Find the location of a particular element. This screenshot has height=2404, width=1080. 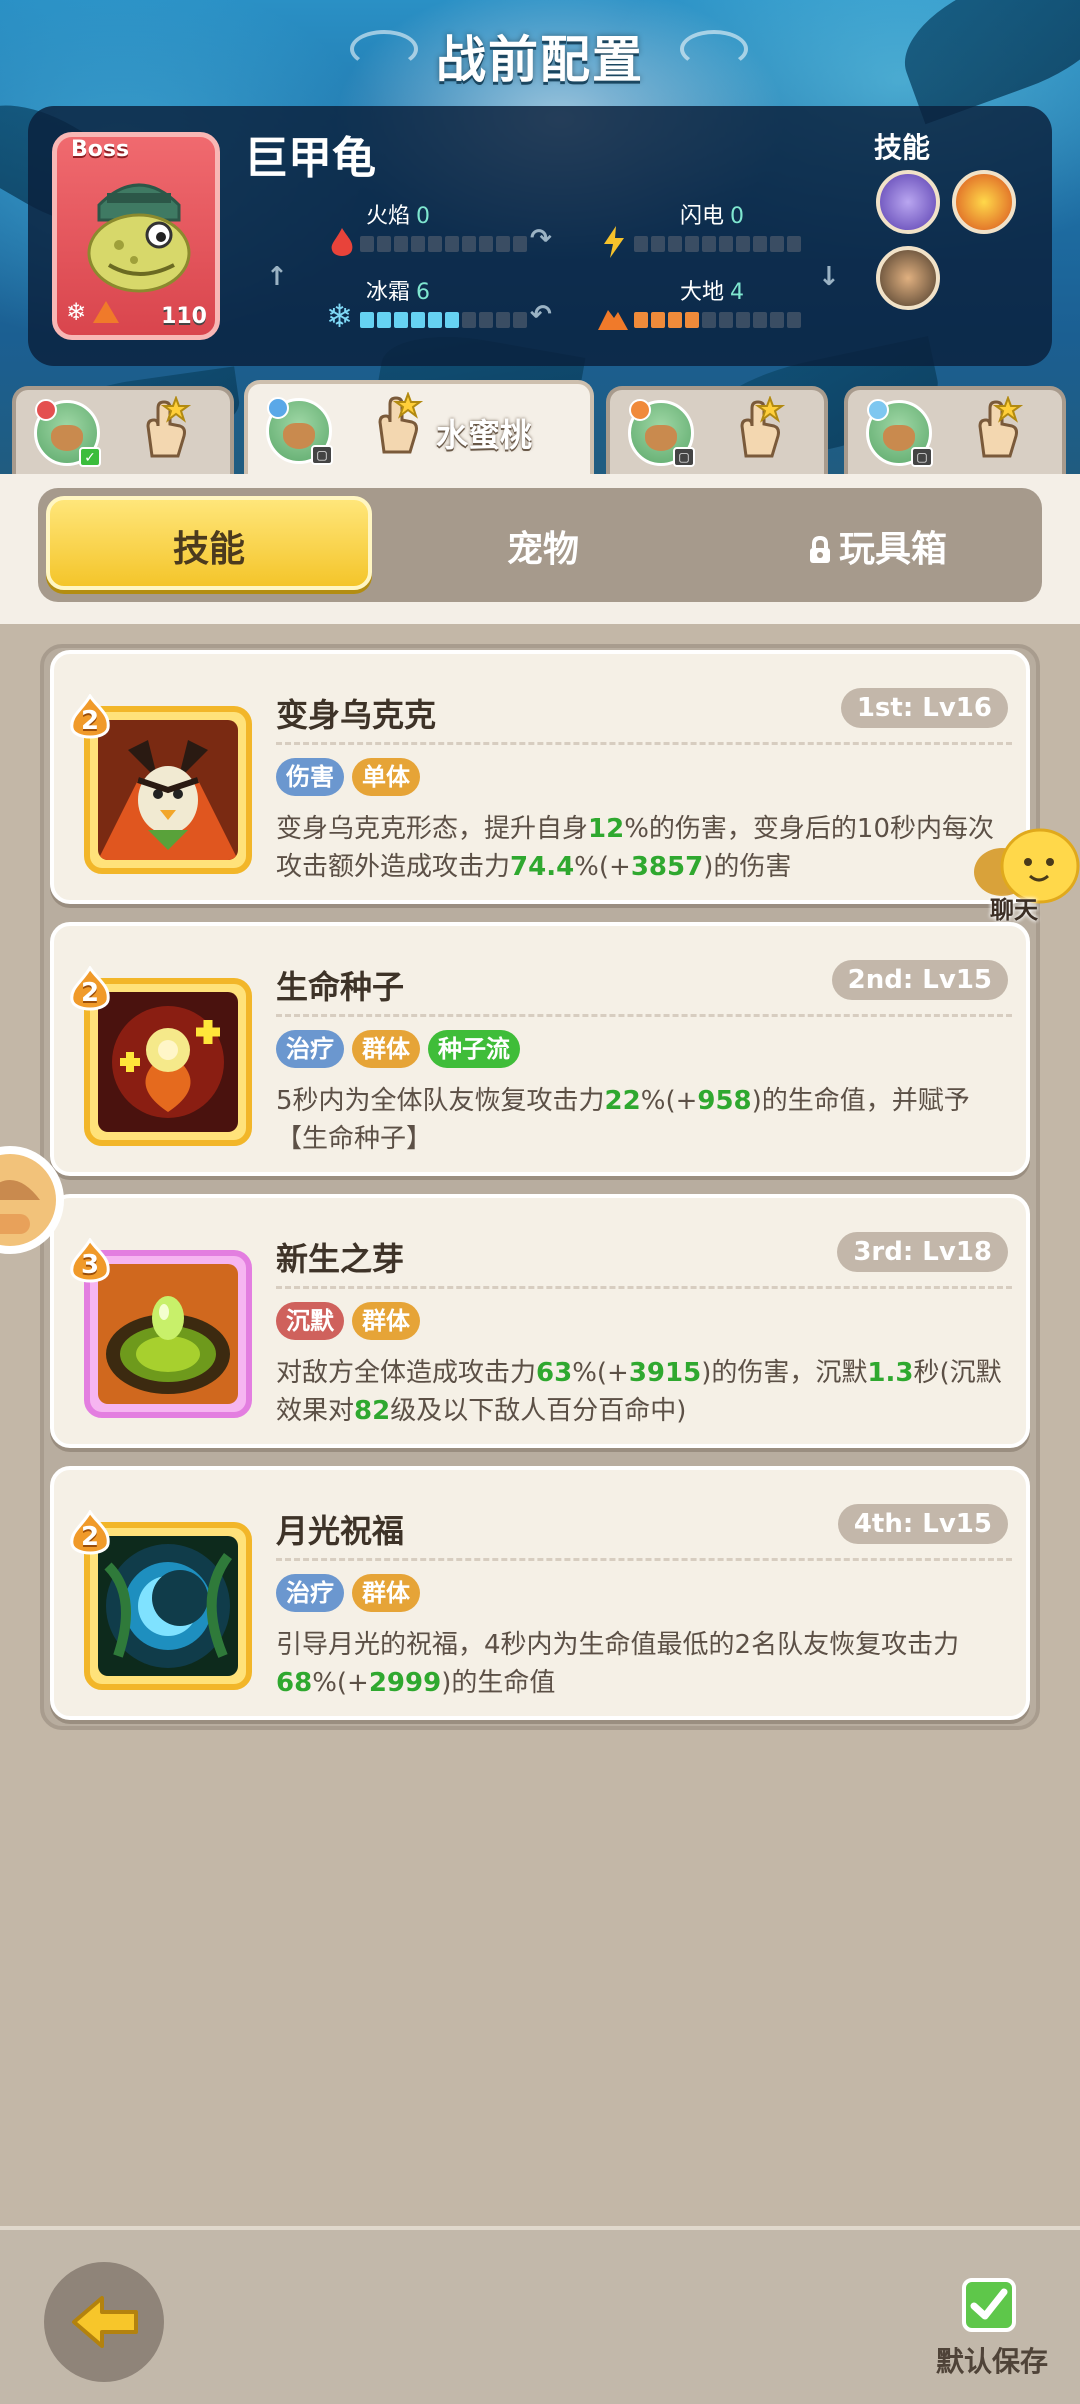

segment-skills-tab: 技能 is located at coordinates (209, 546).